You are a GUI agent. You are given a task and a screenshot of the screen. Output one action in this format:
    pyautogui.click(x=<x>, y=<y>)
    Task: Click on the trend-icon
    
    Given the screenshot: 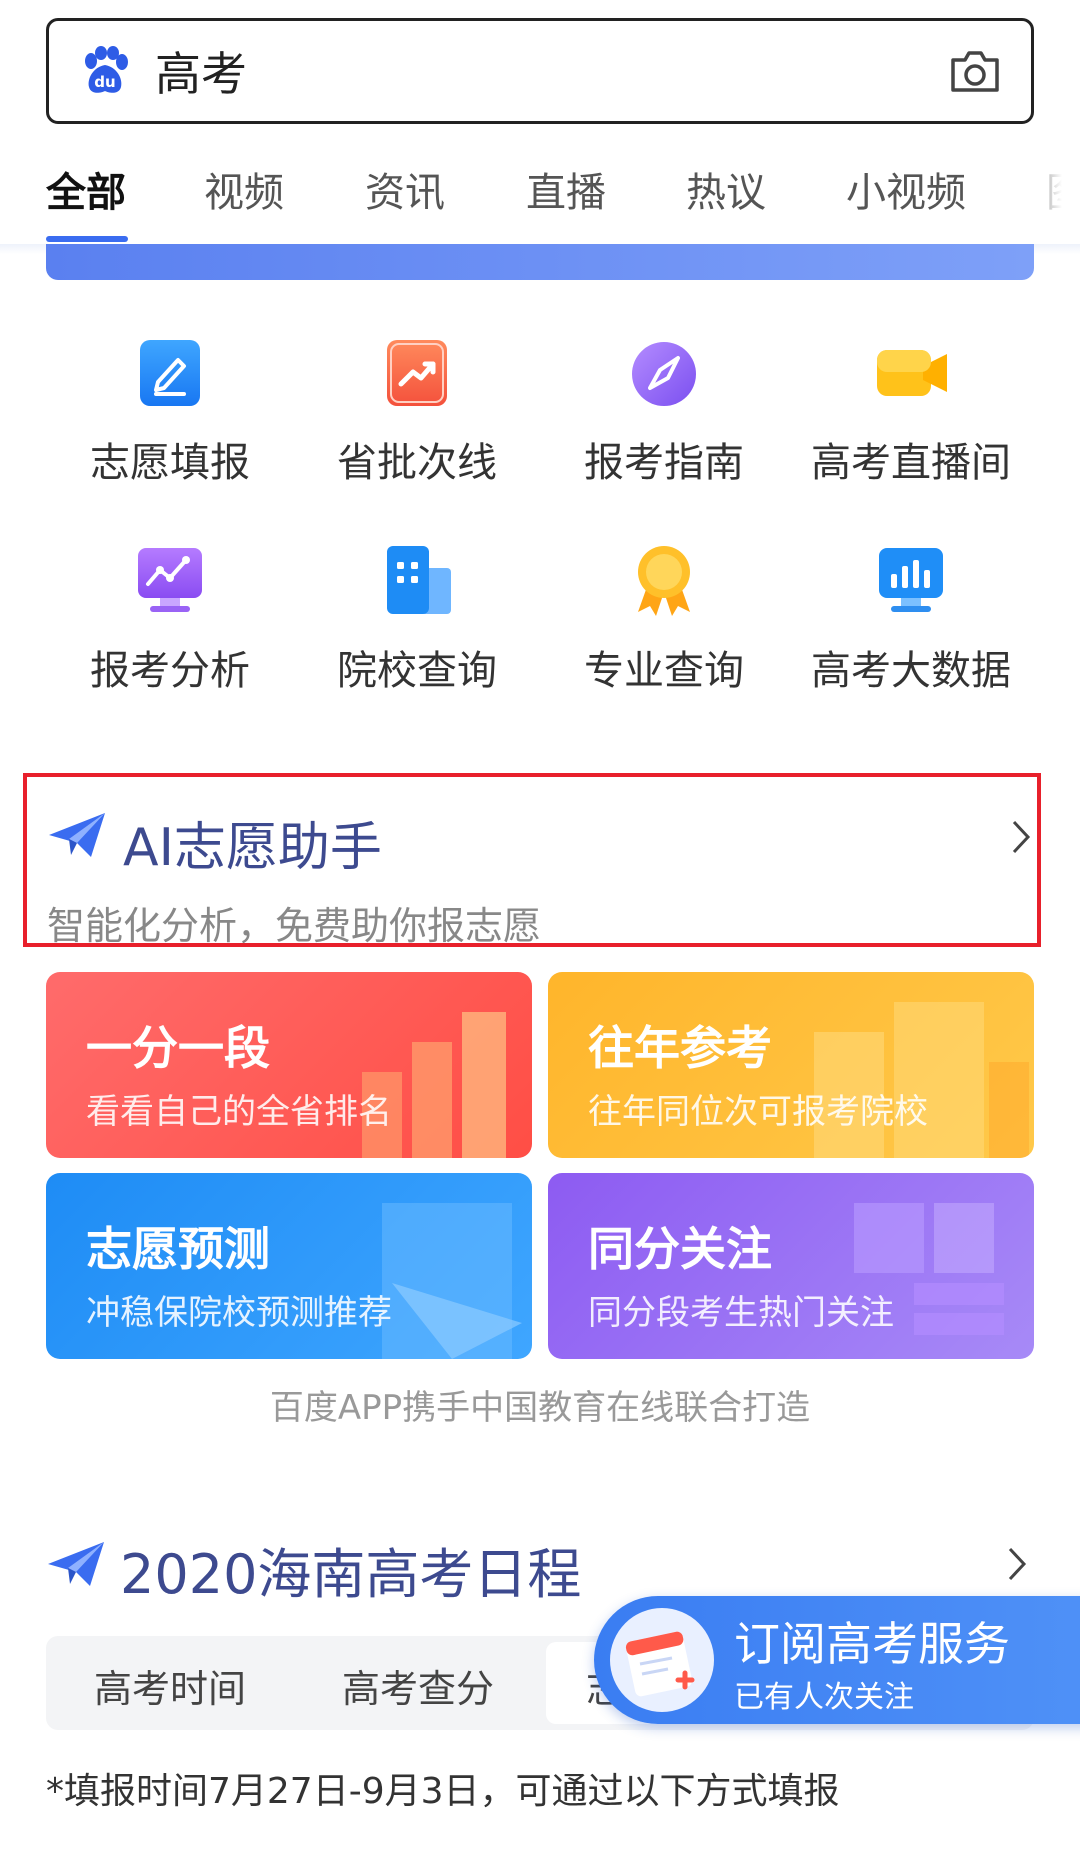 What is the action you would take?
    pyautogui.click(x=417, y=373)
    